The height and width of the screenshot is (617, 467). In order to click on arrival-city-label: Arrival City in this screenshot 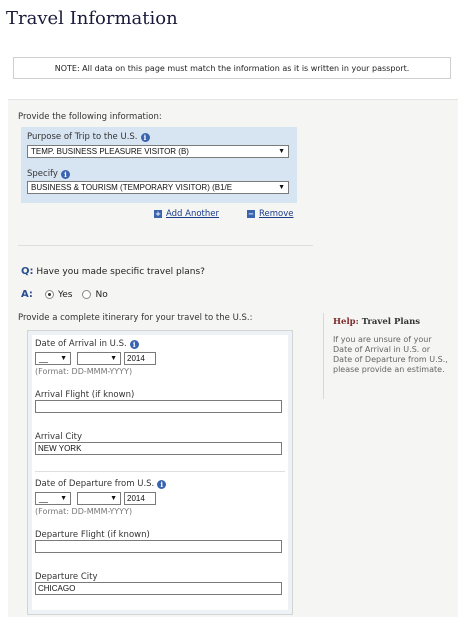, I will do `click(58, 437)`.